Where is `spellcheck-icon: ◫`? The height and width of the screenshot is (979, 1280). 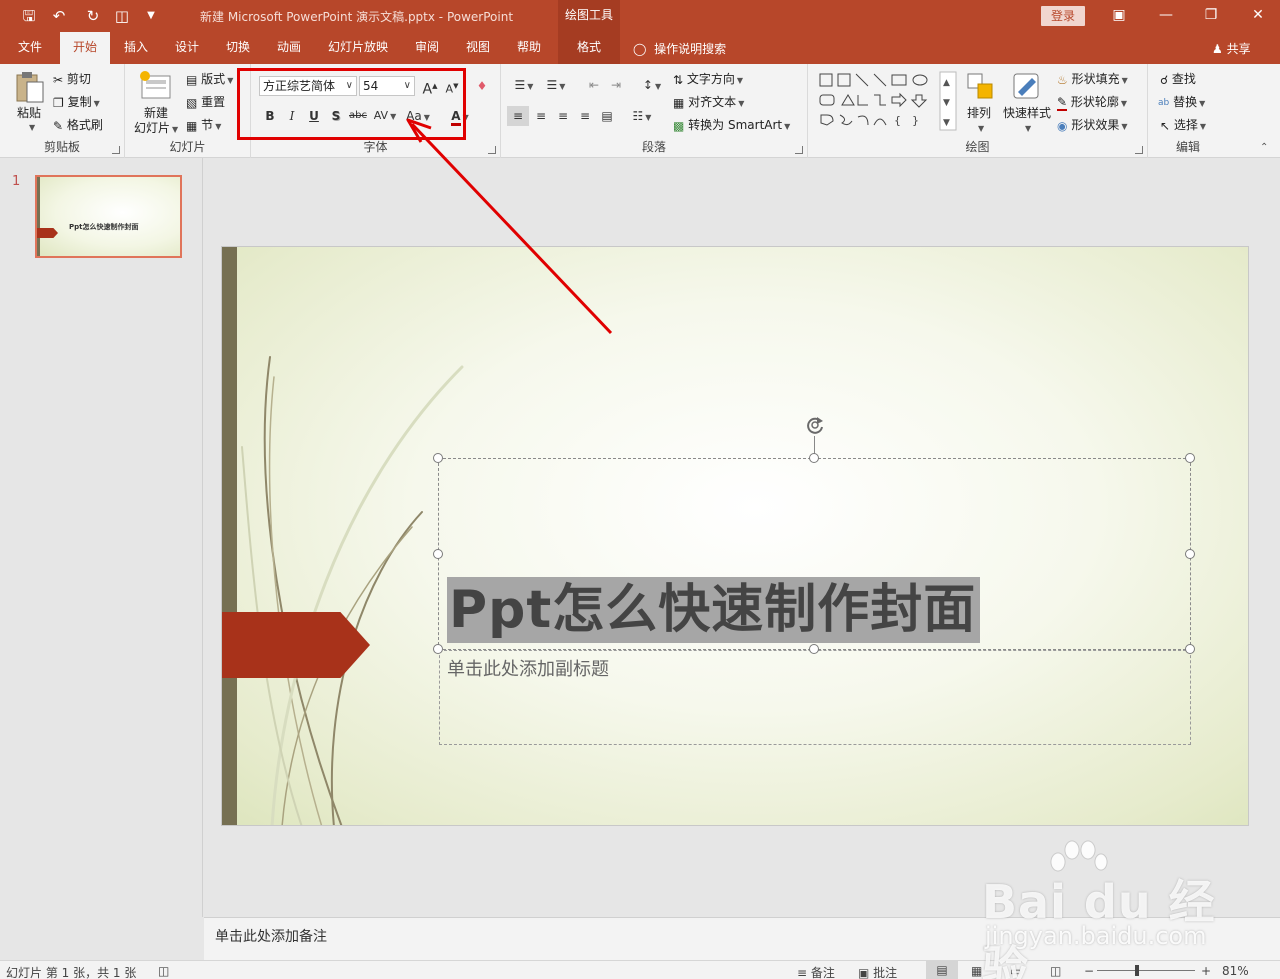 spellcheck-icon: ◫ is located at coordinates (163, 971).